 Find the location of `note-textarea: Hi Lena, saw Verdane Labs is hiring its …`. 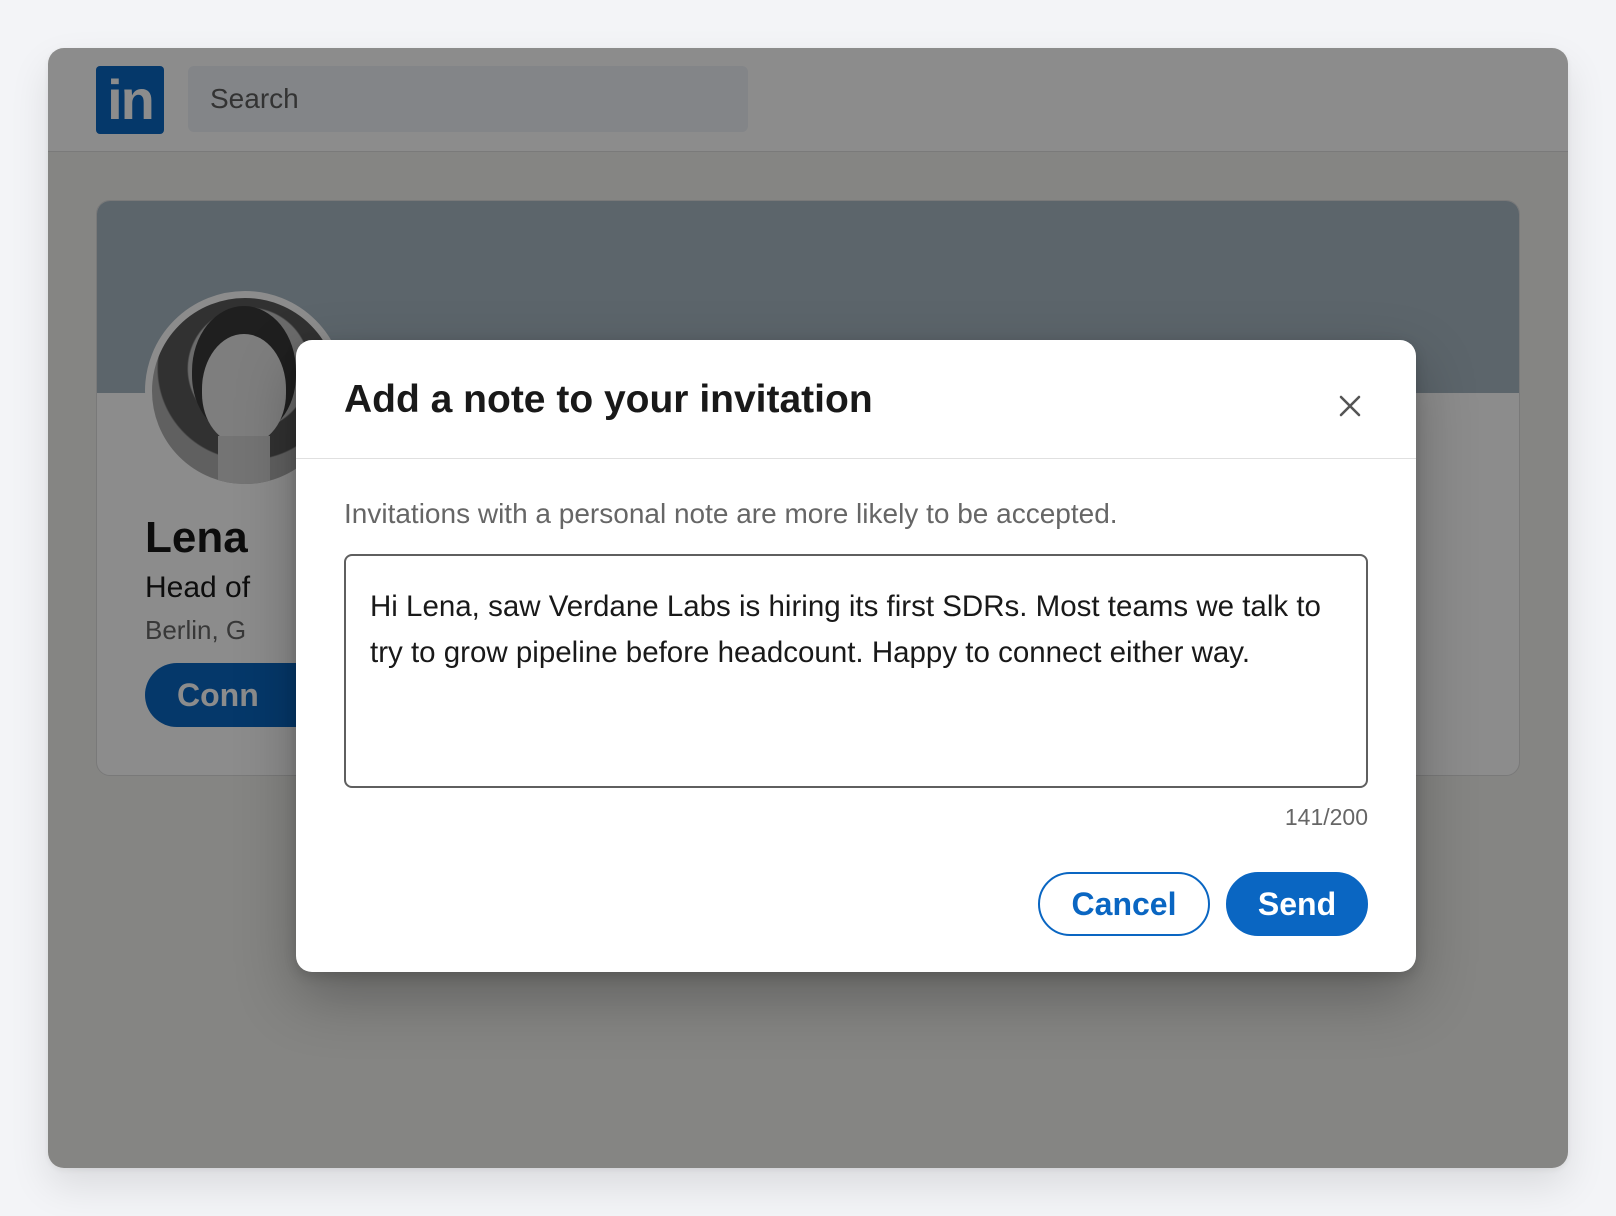

note-textarea: Hi Lena, saw Verdane Labs is hiring its … is located at coordinates (856, 671).